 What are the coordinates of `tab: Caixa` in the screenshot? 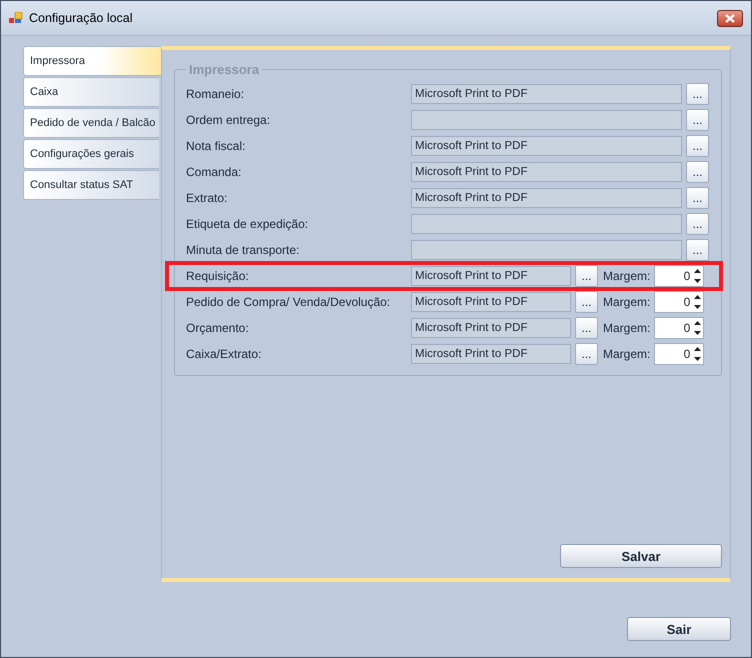 It's located at (91, 92).